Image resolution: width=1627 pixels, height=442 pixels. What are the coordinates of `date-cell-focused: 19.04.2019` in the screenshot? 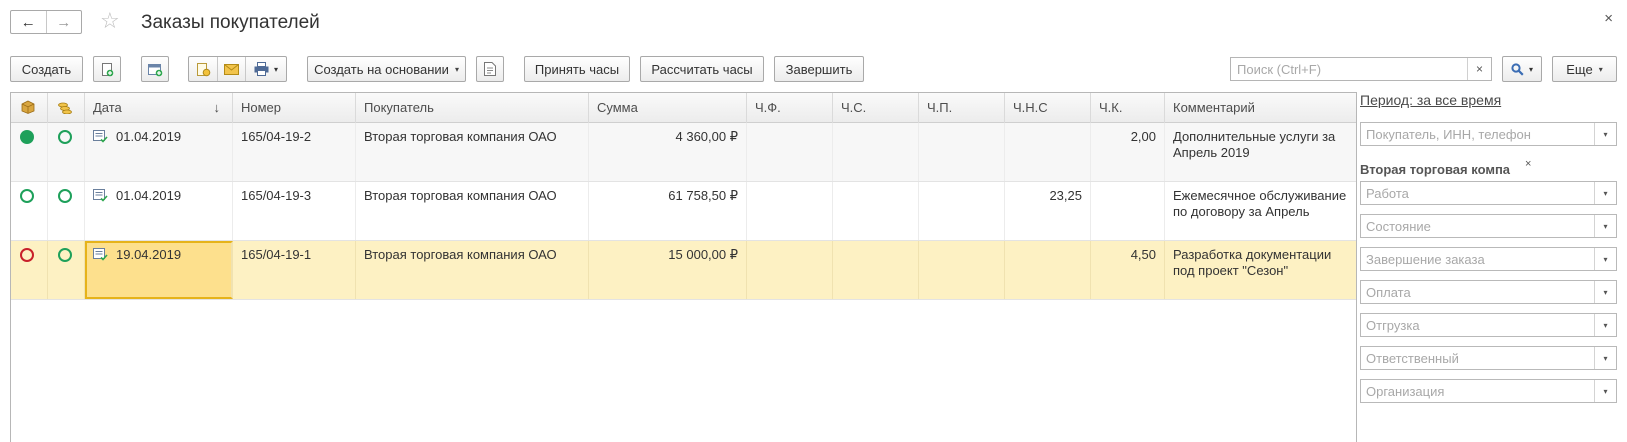 It's located at (159, 270).